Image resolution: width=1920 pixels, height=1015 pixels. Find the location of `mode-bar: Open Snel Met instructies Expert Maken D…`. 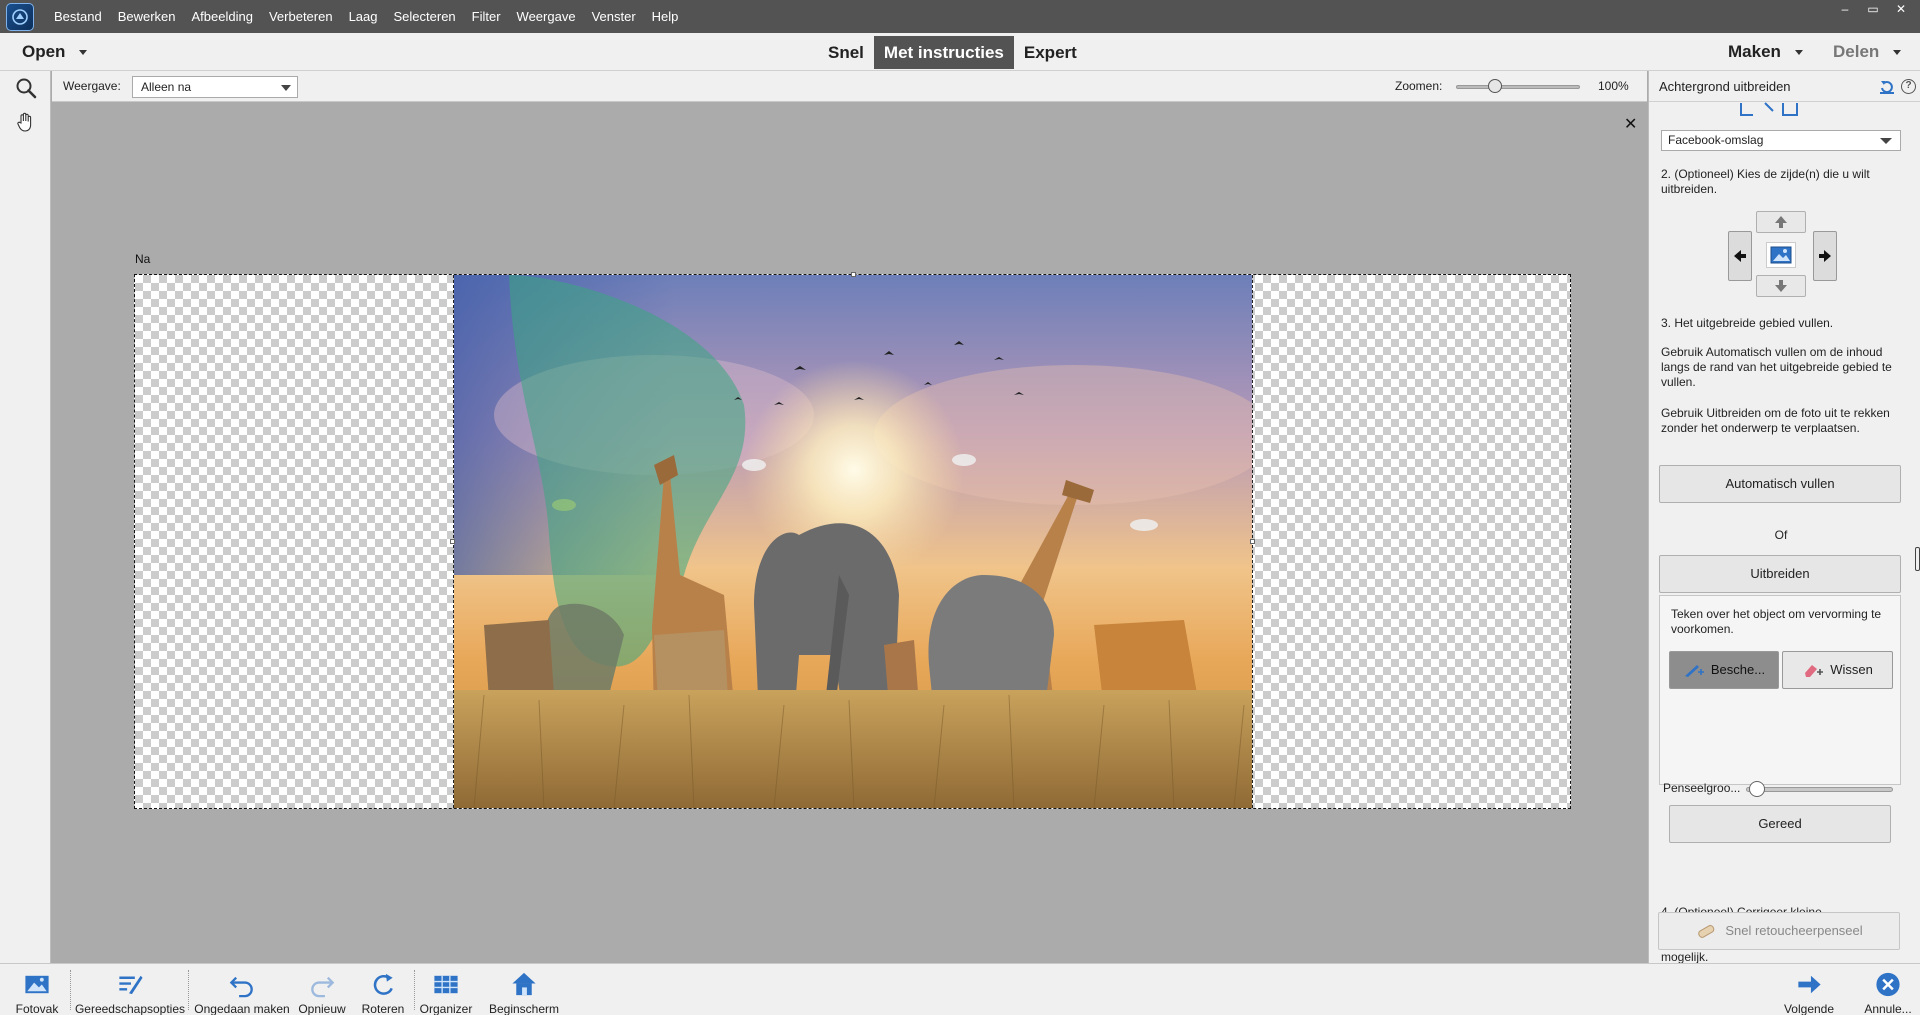

mode-bar: Open Snel Met instructies Expert Maken D… is located at coordinates (960, 52).